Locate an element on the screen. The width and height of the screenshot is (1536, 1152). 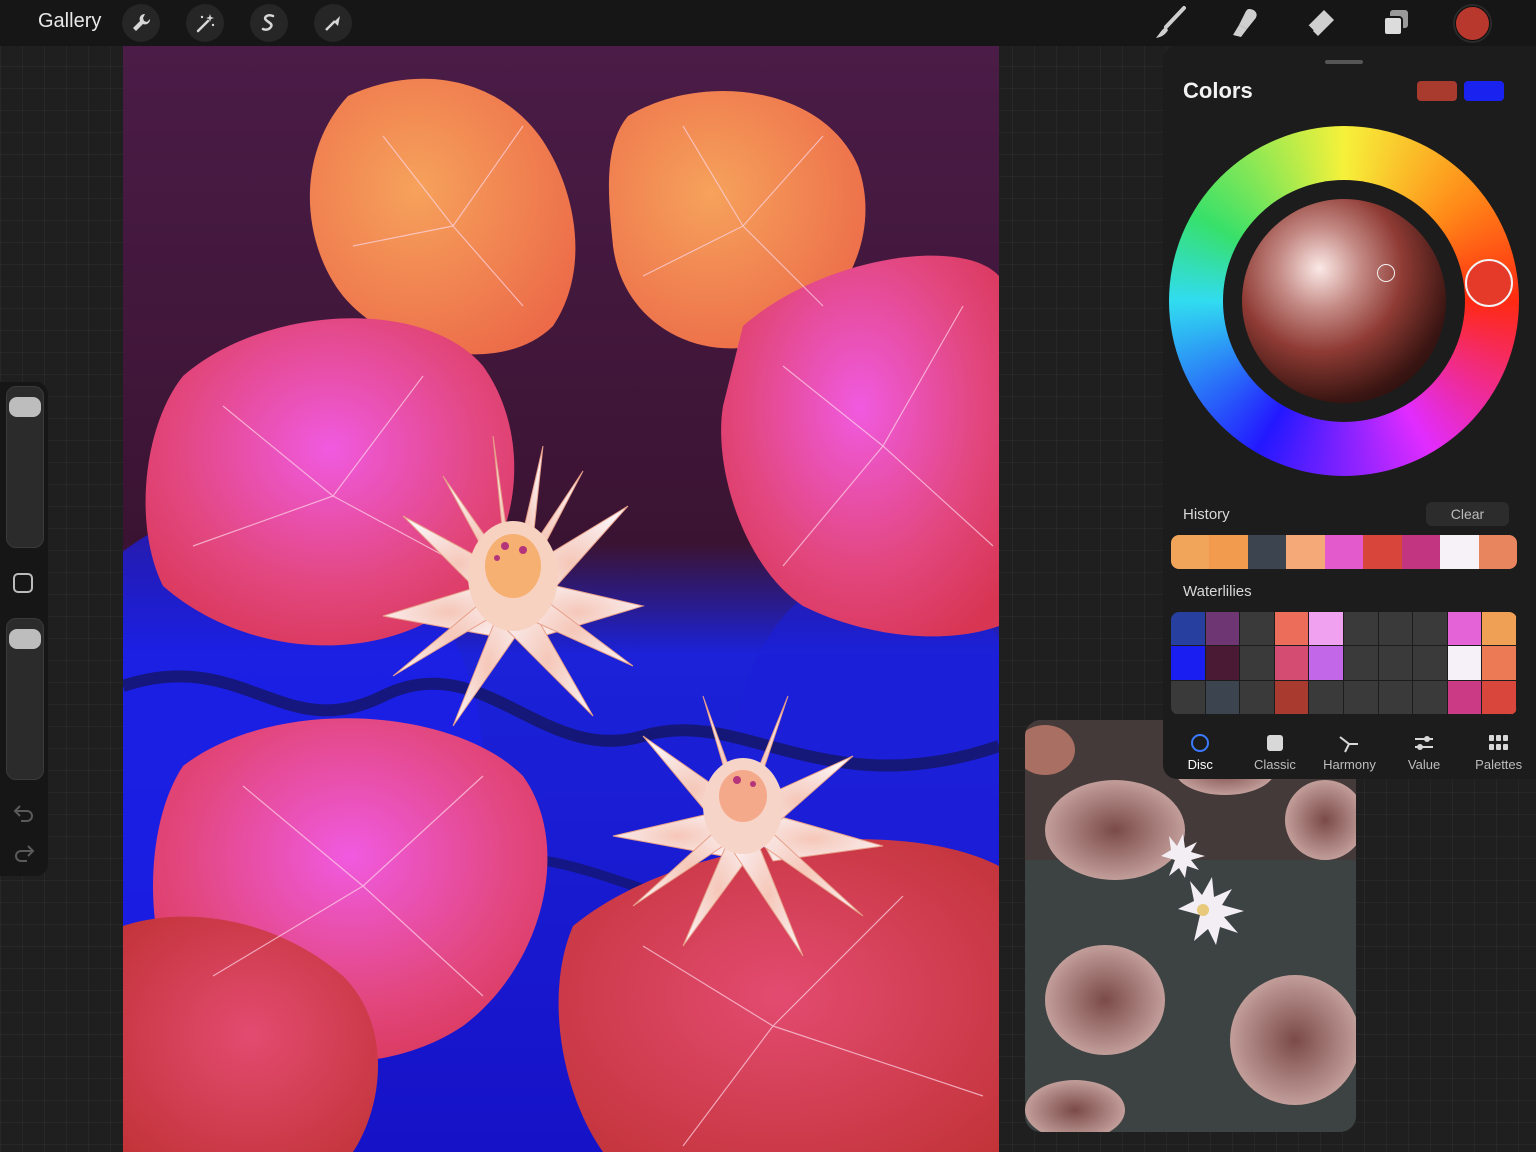
brush-size-slider is located at coordinates (25, 467).